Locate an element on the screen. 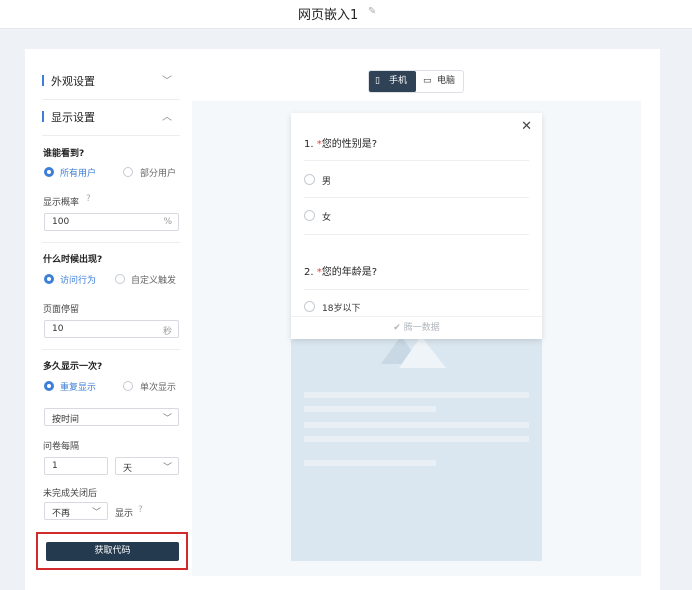 The width and height of the screenshot is (692, 590). question-1: 1. *您的性别是? is located at coordinates (340, 142).